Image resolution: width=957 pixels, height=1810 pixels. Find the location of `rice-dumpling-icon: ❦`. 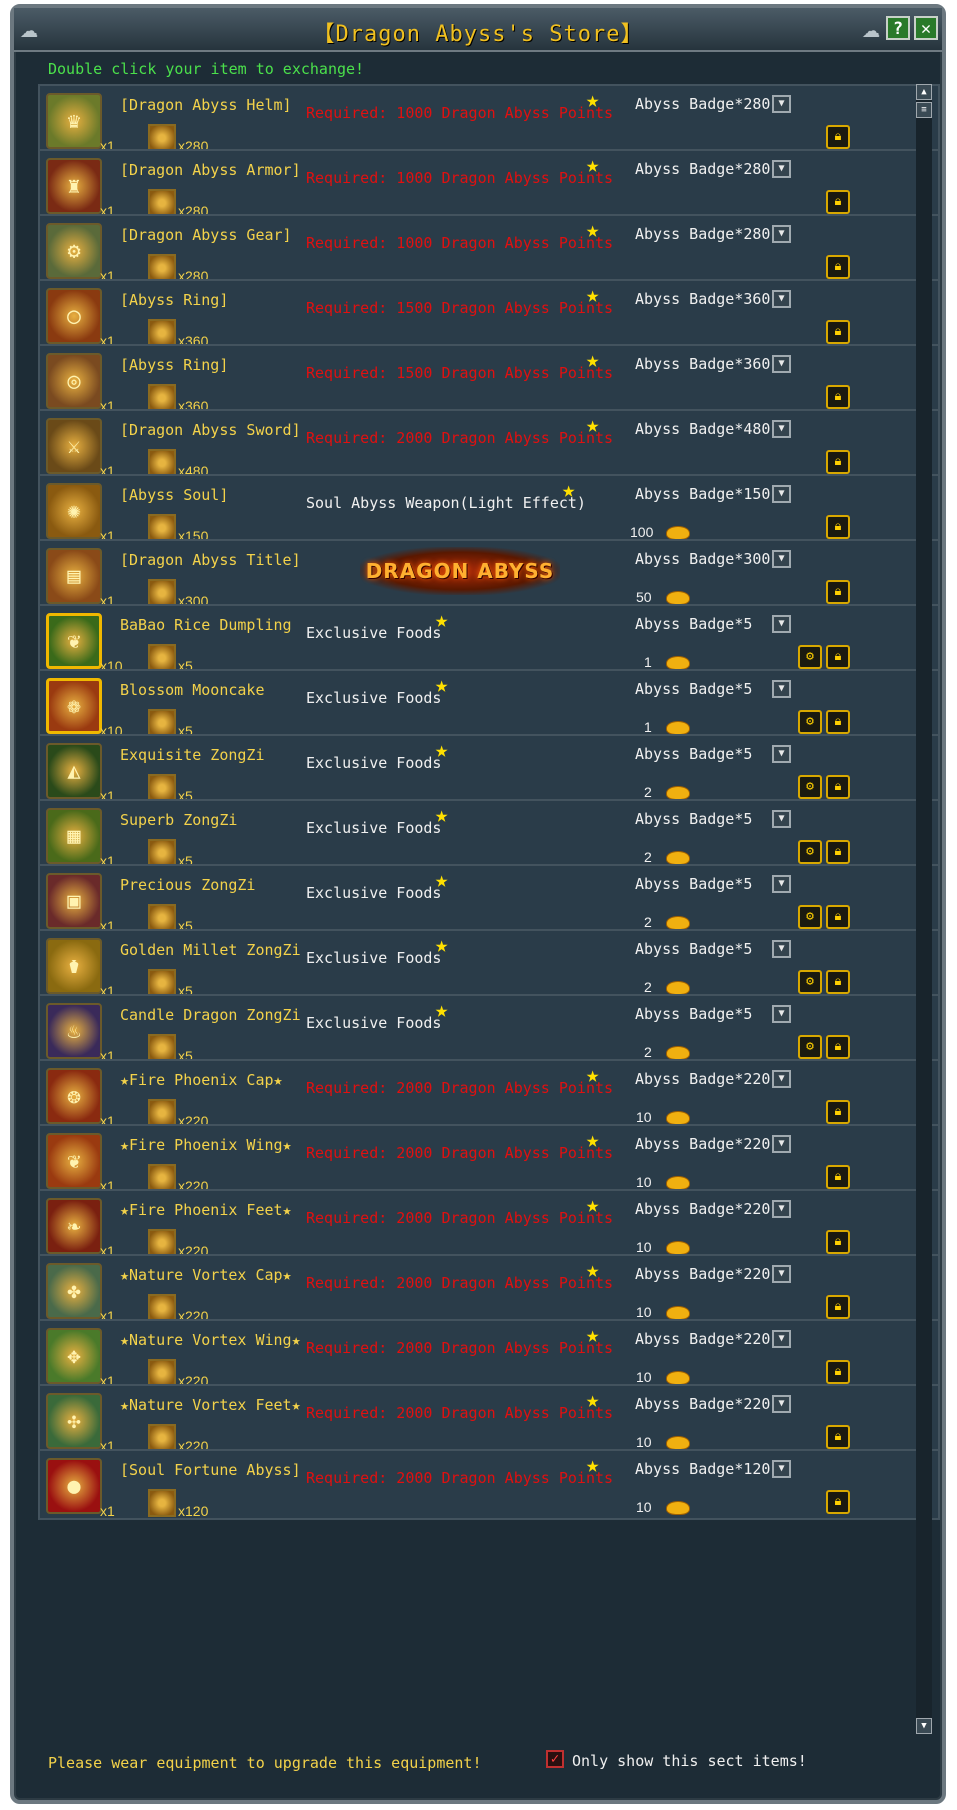

rice-dumpling-icon: ❦ is located at coordinates (74, 641).